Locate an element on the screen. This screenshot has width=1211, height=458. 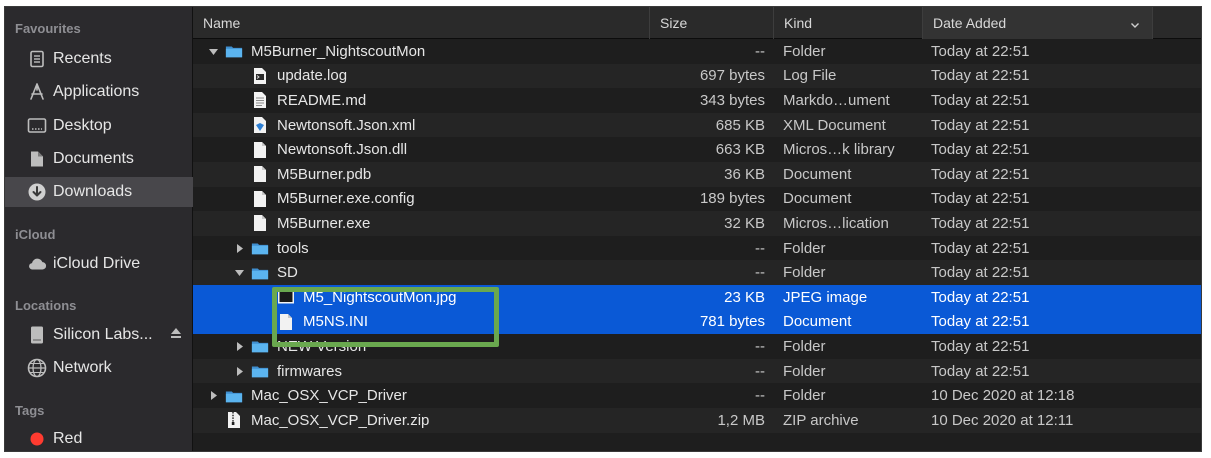
file-row: M5NS.INI 781 bytes Document Today at 22:51 is located at coordinates (697, 322).